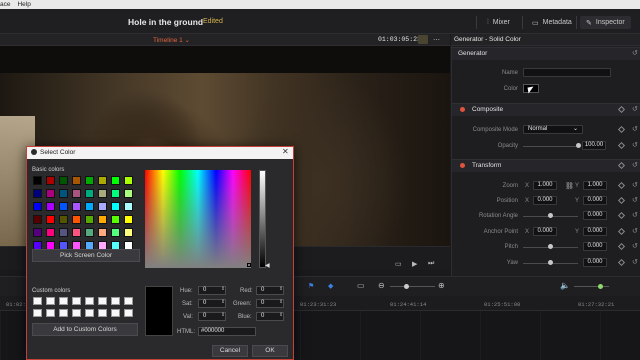  Describe the element at coordinates (414, 264) in the screenshot. I see `play-icon: ▶` at that location.